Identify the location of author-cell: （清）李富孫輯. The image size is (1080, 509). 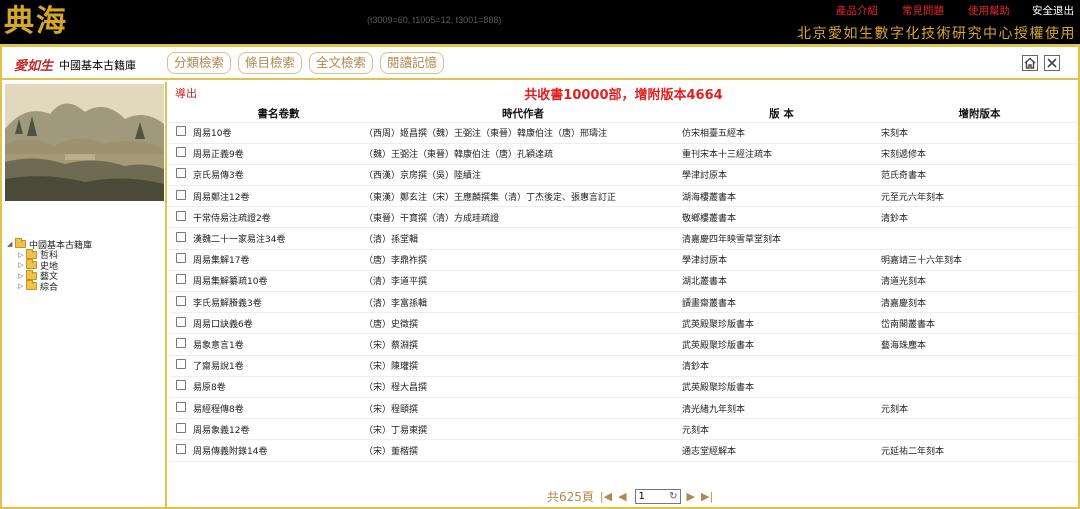
(523, 302).